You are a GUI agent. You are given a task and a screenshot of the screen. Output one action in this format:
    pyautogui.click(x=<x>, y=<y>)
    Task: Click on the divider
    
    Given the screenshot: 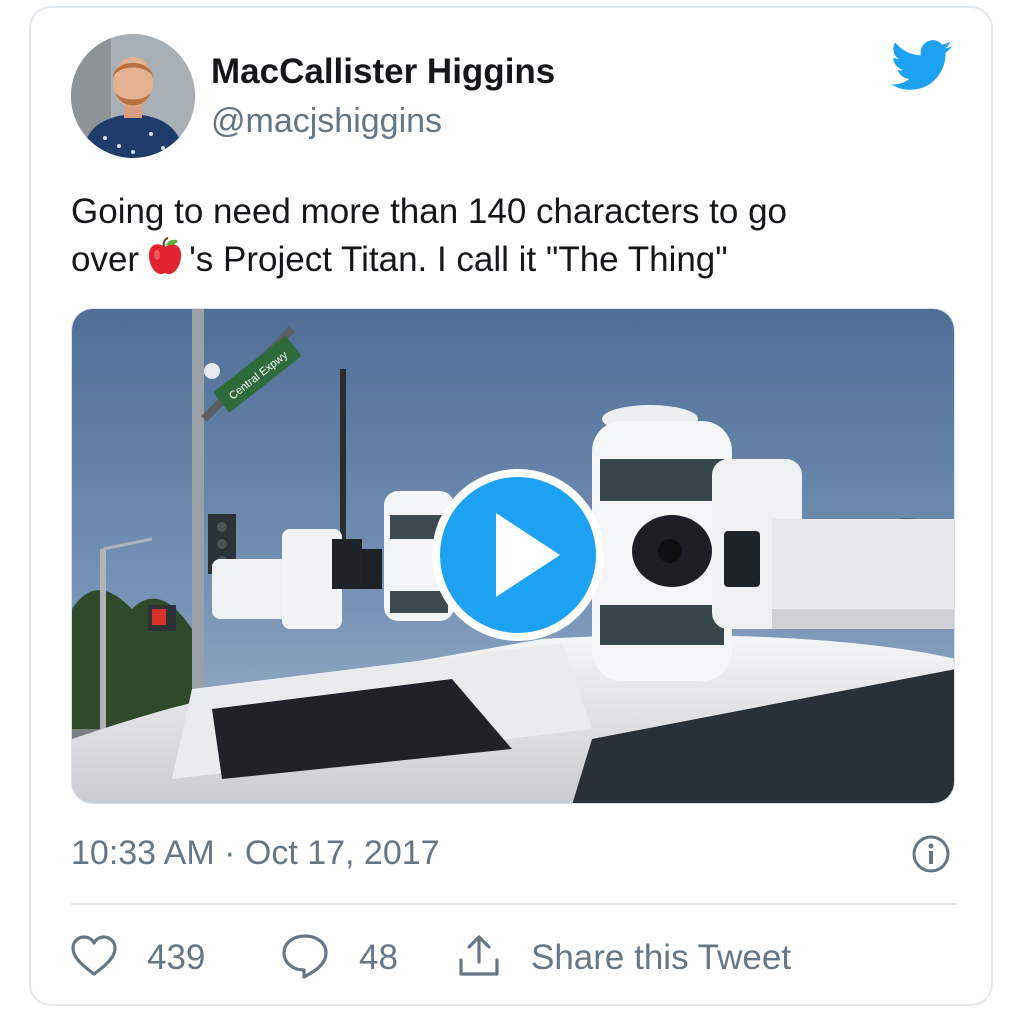 What is the action you would take?
    pyautogui.click(x=514, y=904)
    